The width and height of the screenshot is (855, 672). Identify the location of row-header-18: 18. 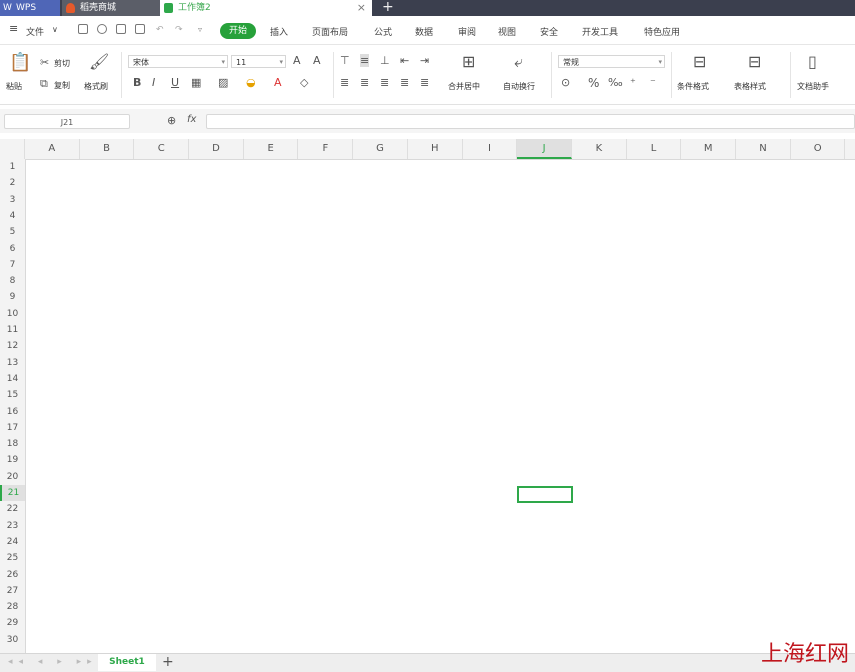
(12, 444).